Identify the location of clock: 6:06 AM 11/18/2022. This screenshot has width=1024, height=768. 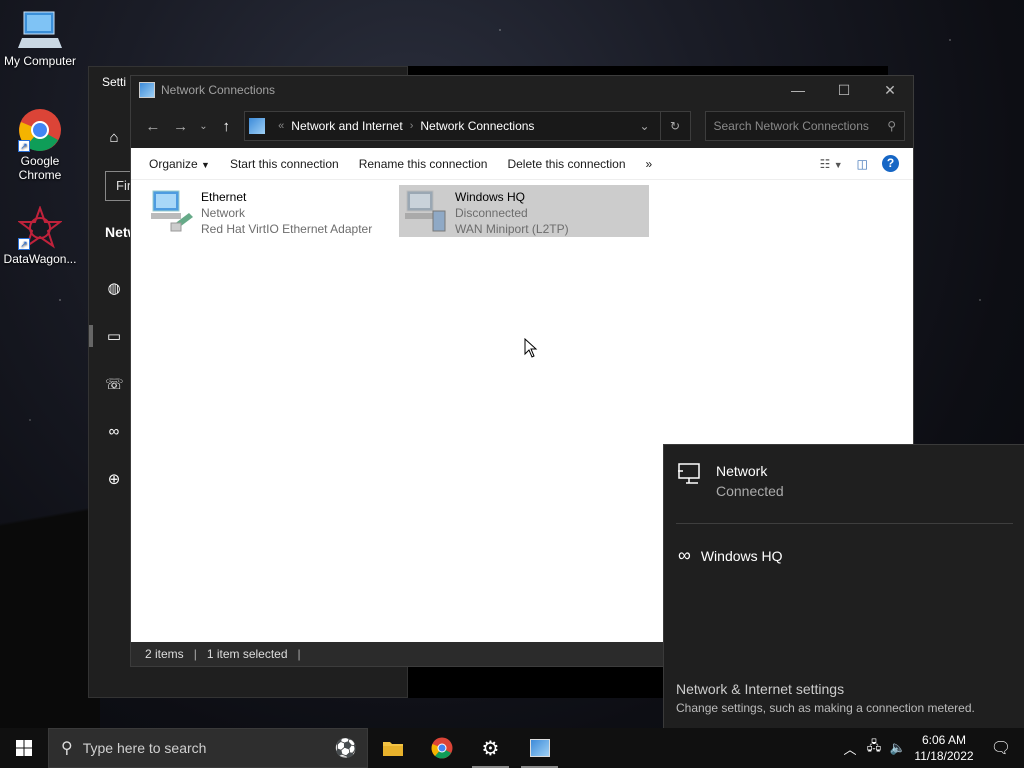
(944, 748).